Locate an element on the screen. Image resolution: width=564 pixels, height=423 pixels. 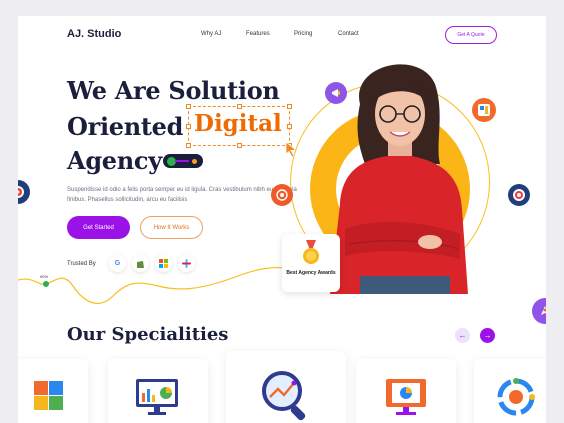
growth-label: 90% is located at coordinates (44, 276).